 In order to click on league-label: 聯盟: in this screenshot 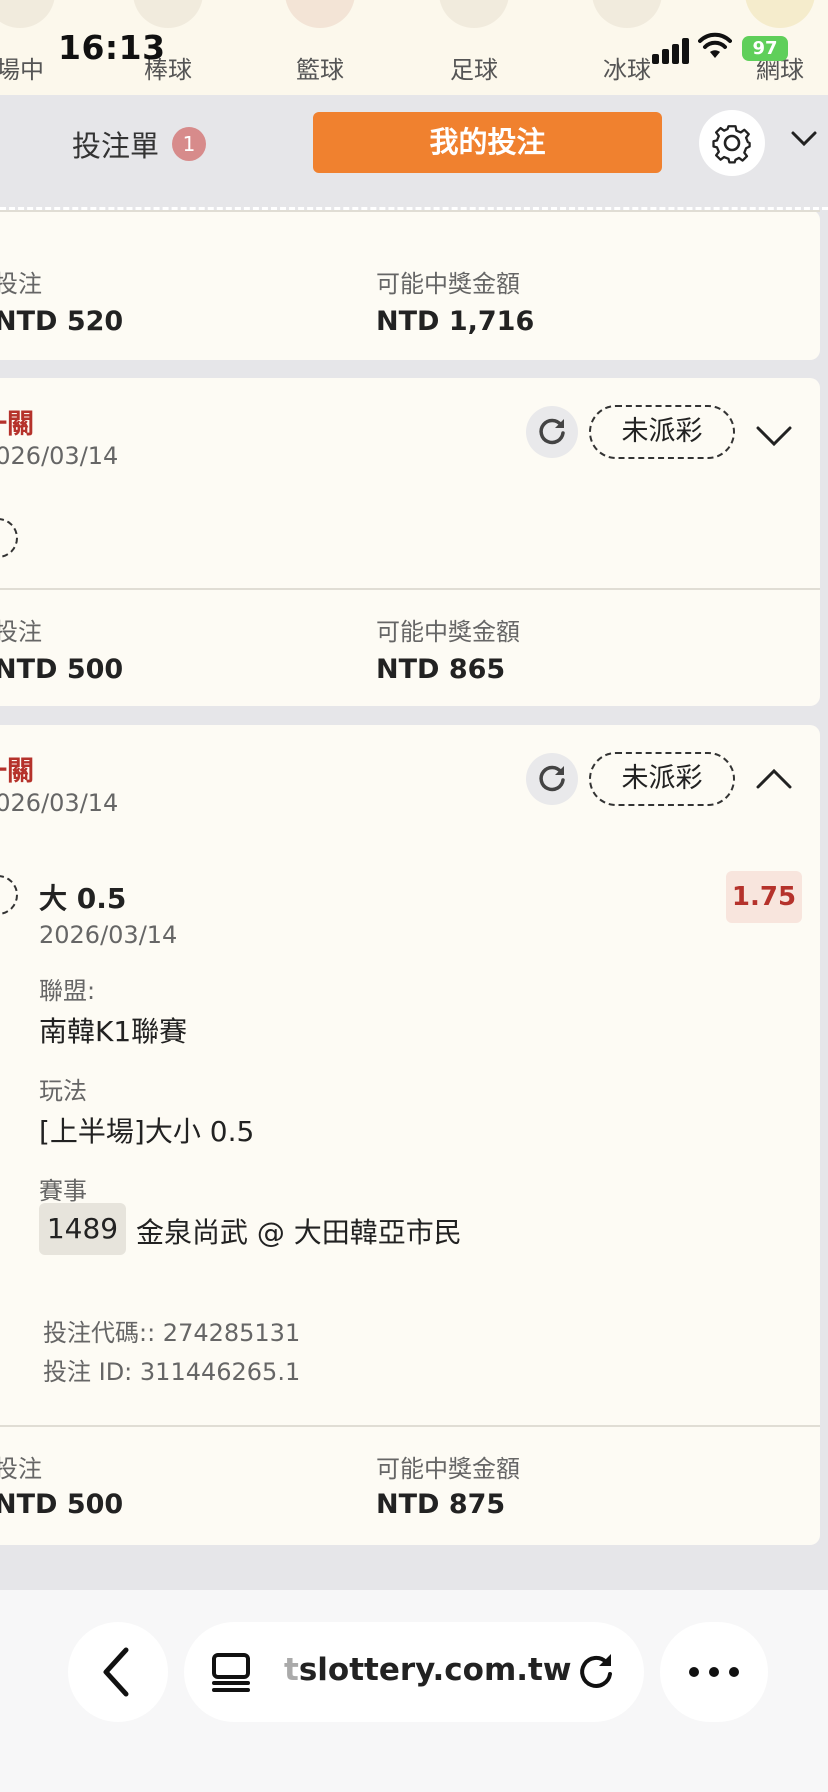, I will do `click(67, 991)`.